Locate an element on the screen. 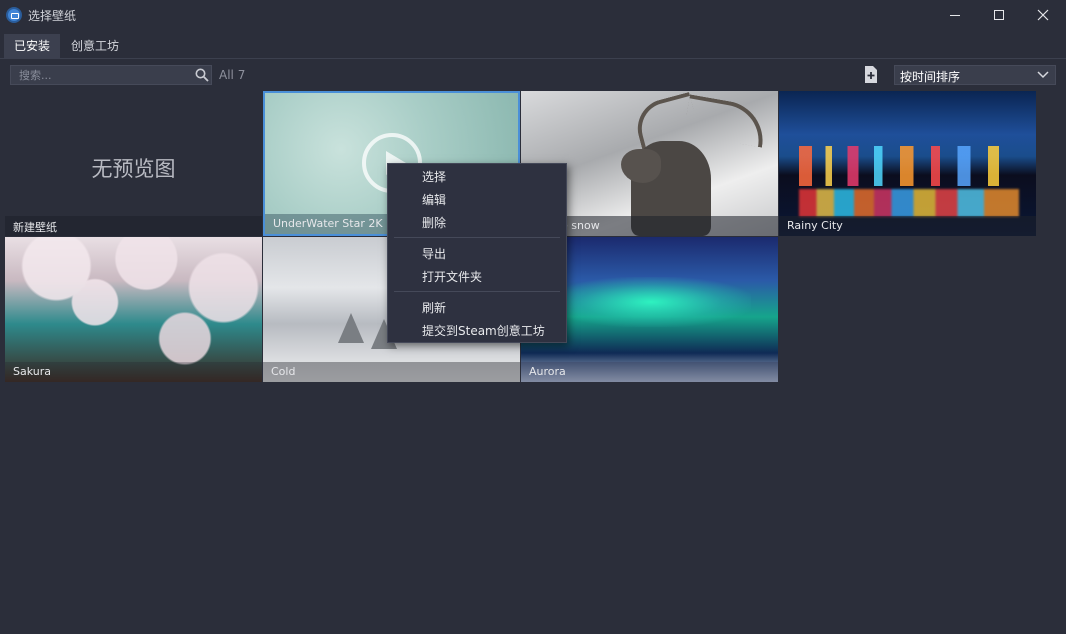 The image size is (1066, 634). toolbar: All 7 按时间排序 is located at coordinates (533, 75).